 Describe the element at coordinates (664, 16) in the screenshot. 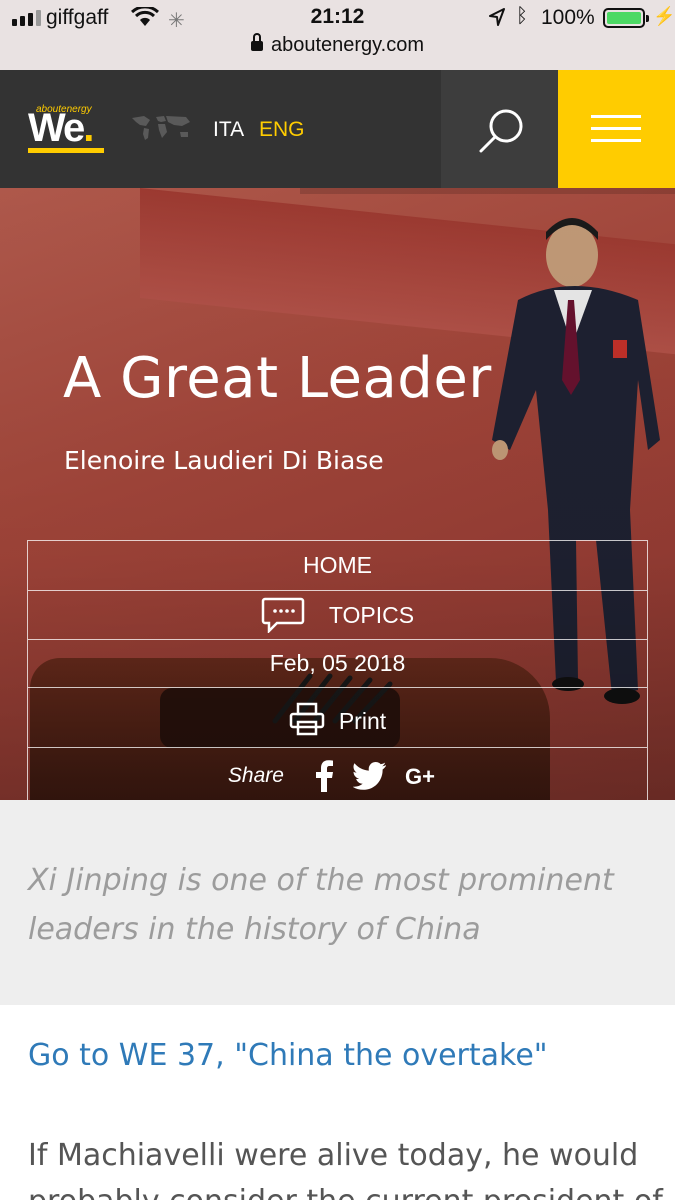

I see `charging-icon: ⚡` at that location.